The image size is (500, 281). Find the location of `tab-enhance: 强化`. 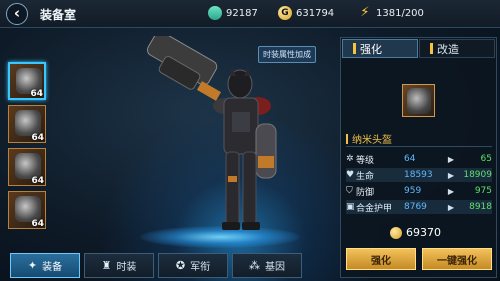

tab-enhance: 强化 is located at coordinates (380, 48).